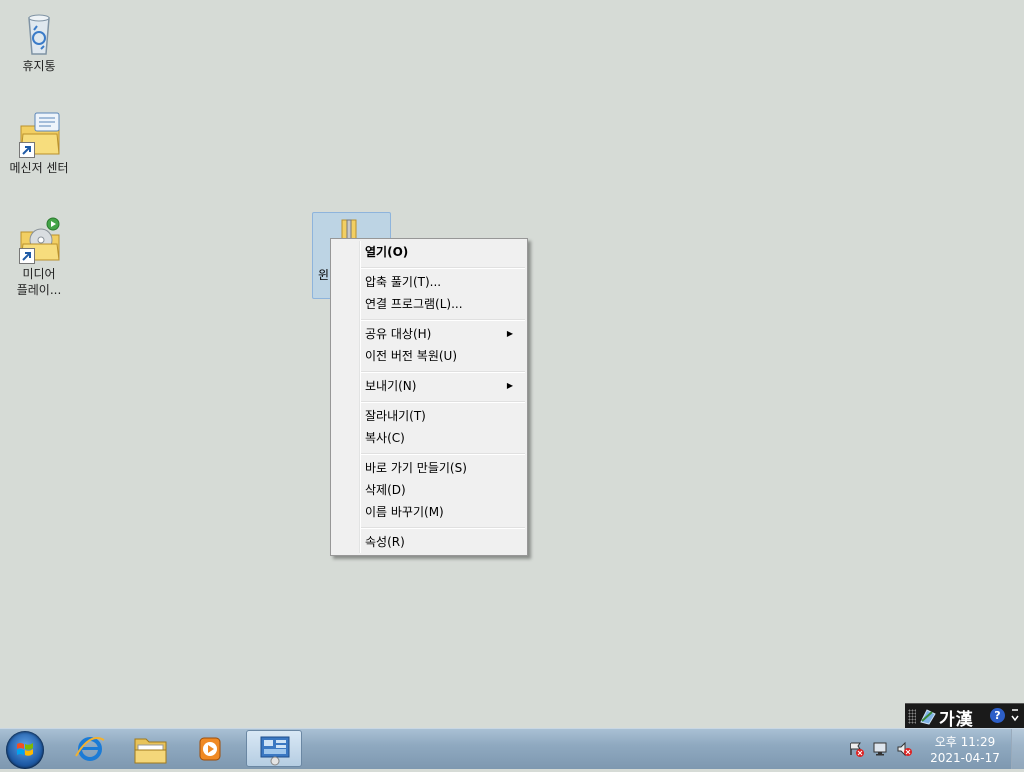  I want to click on menu-item-cut: 잘라내기(T), so click(443, 416).